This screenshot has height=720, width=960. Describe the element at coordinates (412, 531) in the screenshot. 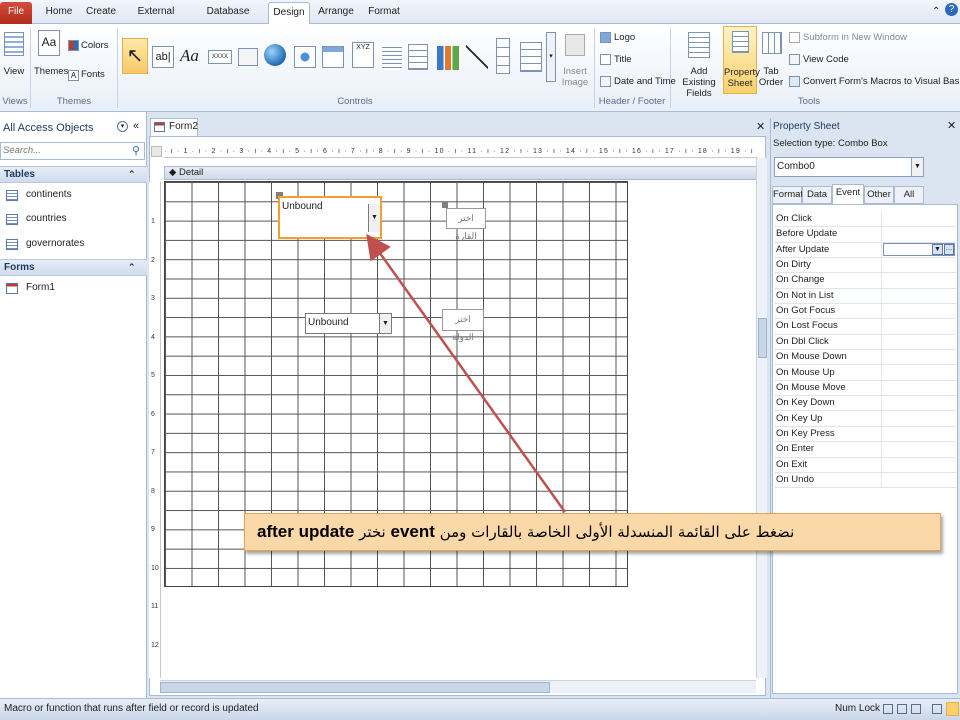

I see `callout-event: event` at that location.